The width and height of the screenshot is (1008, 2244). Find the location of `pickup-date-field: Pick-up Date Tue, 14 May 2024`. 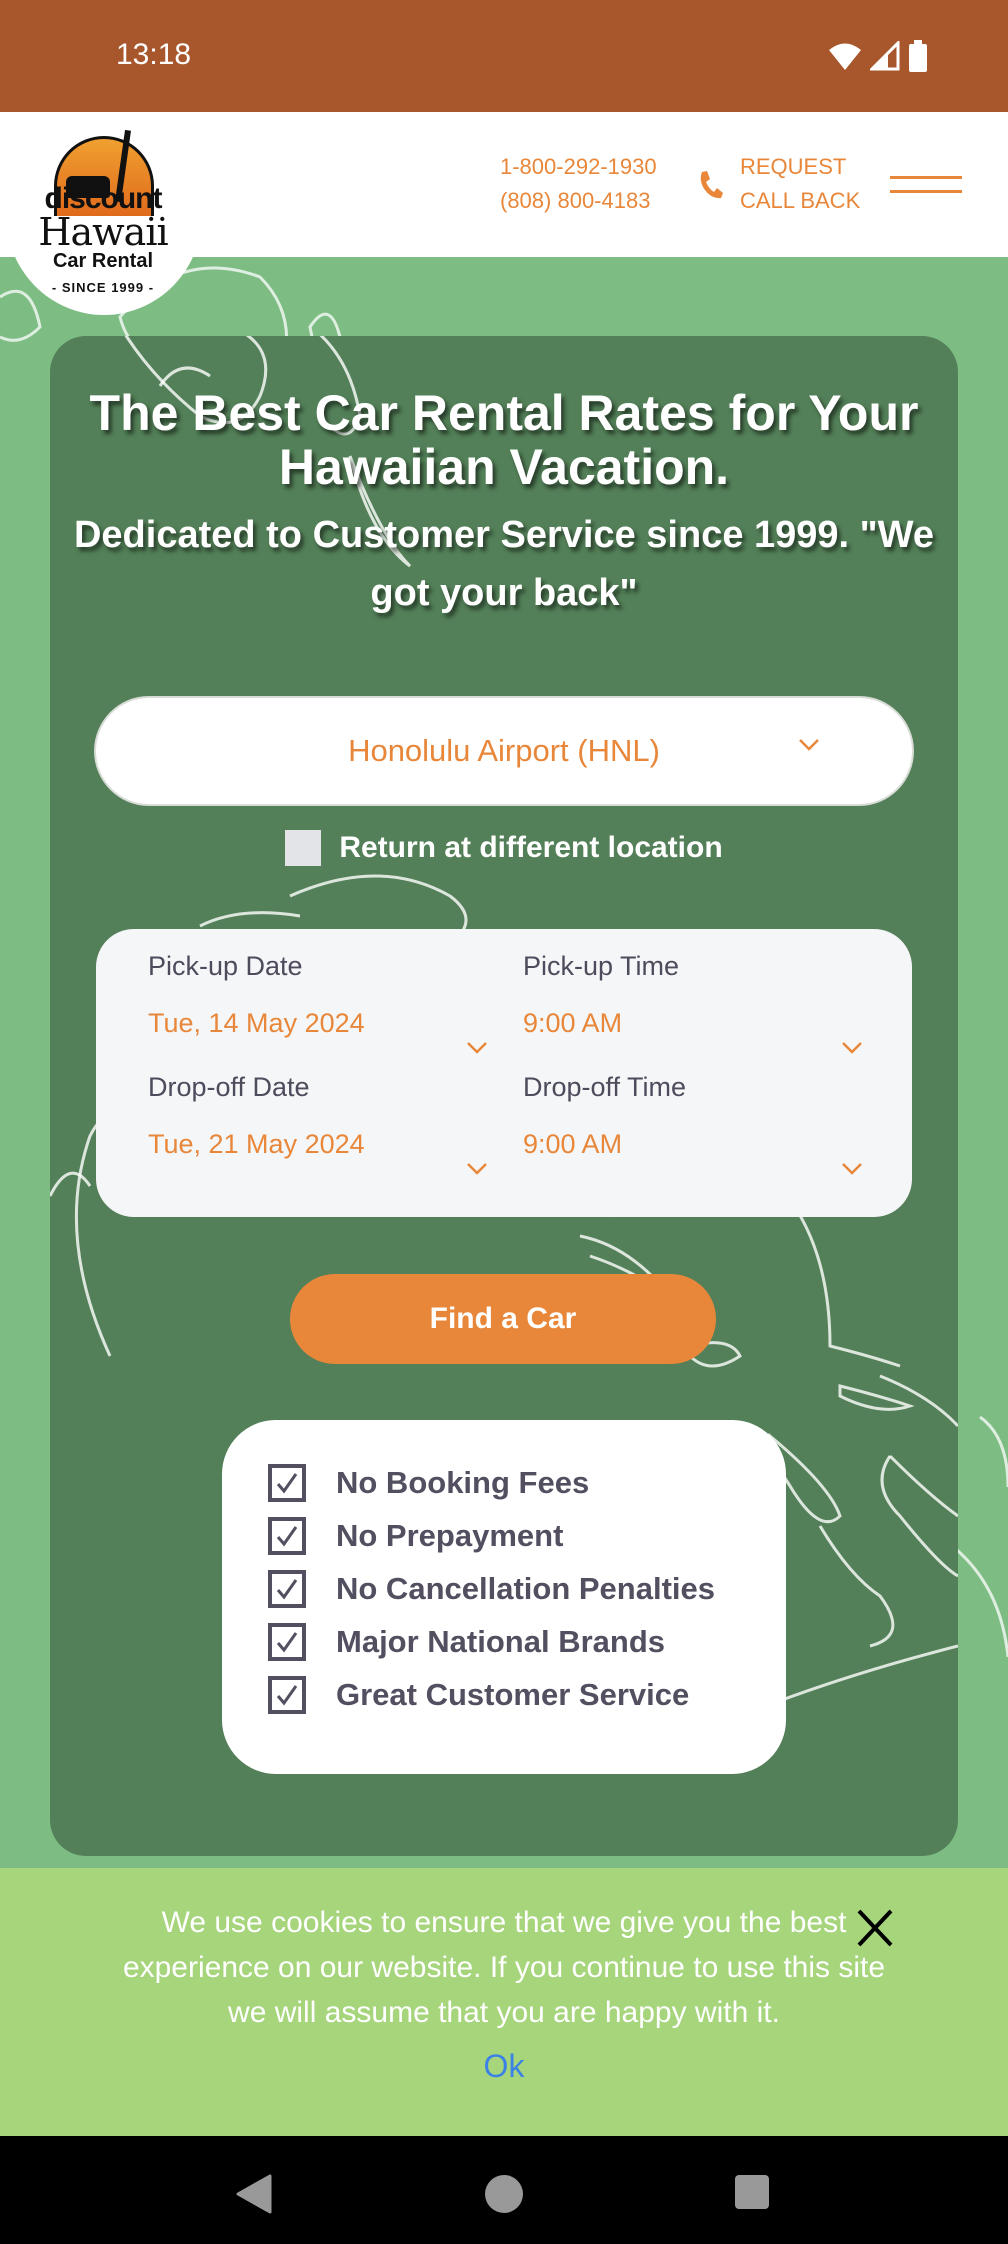

pickup-date-field: Pick-up Date Tue, 14 May 2024 is located at coordinates (318, 1002).